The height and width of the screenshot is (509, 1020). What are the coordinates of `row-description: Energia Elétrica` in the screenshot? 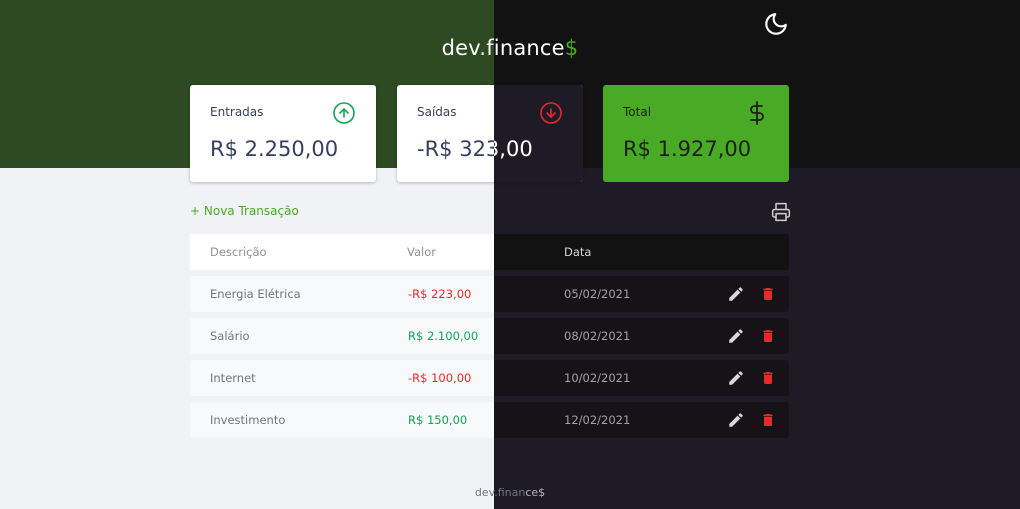 It's located at (255, 294).